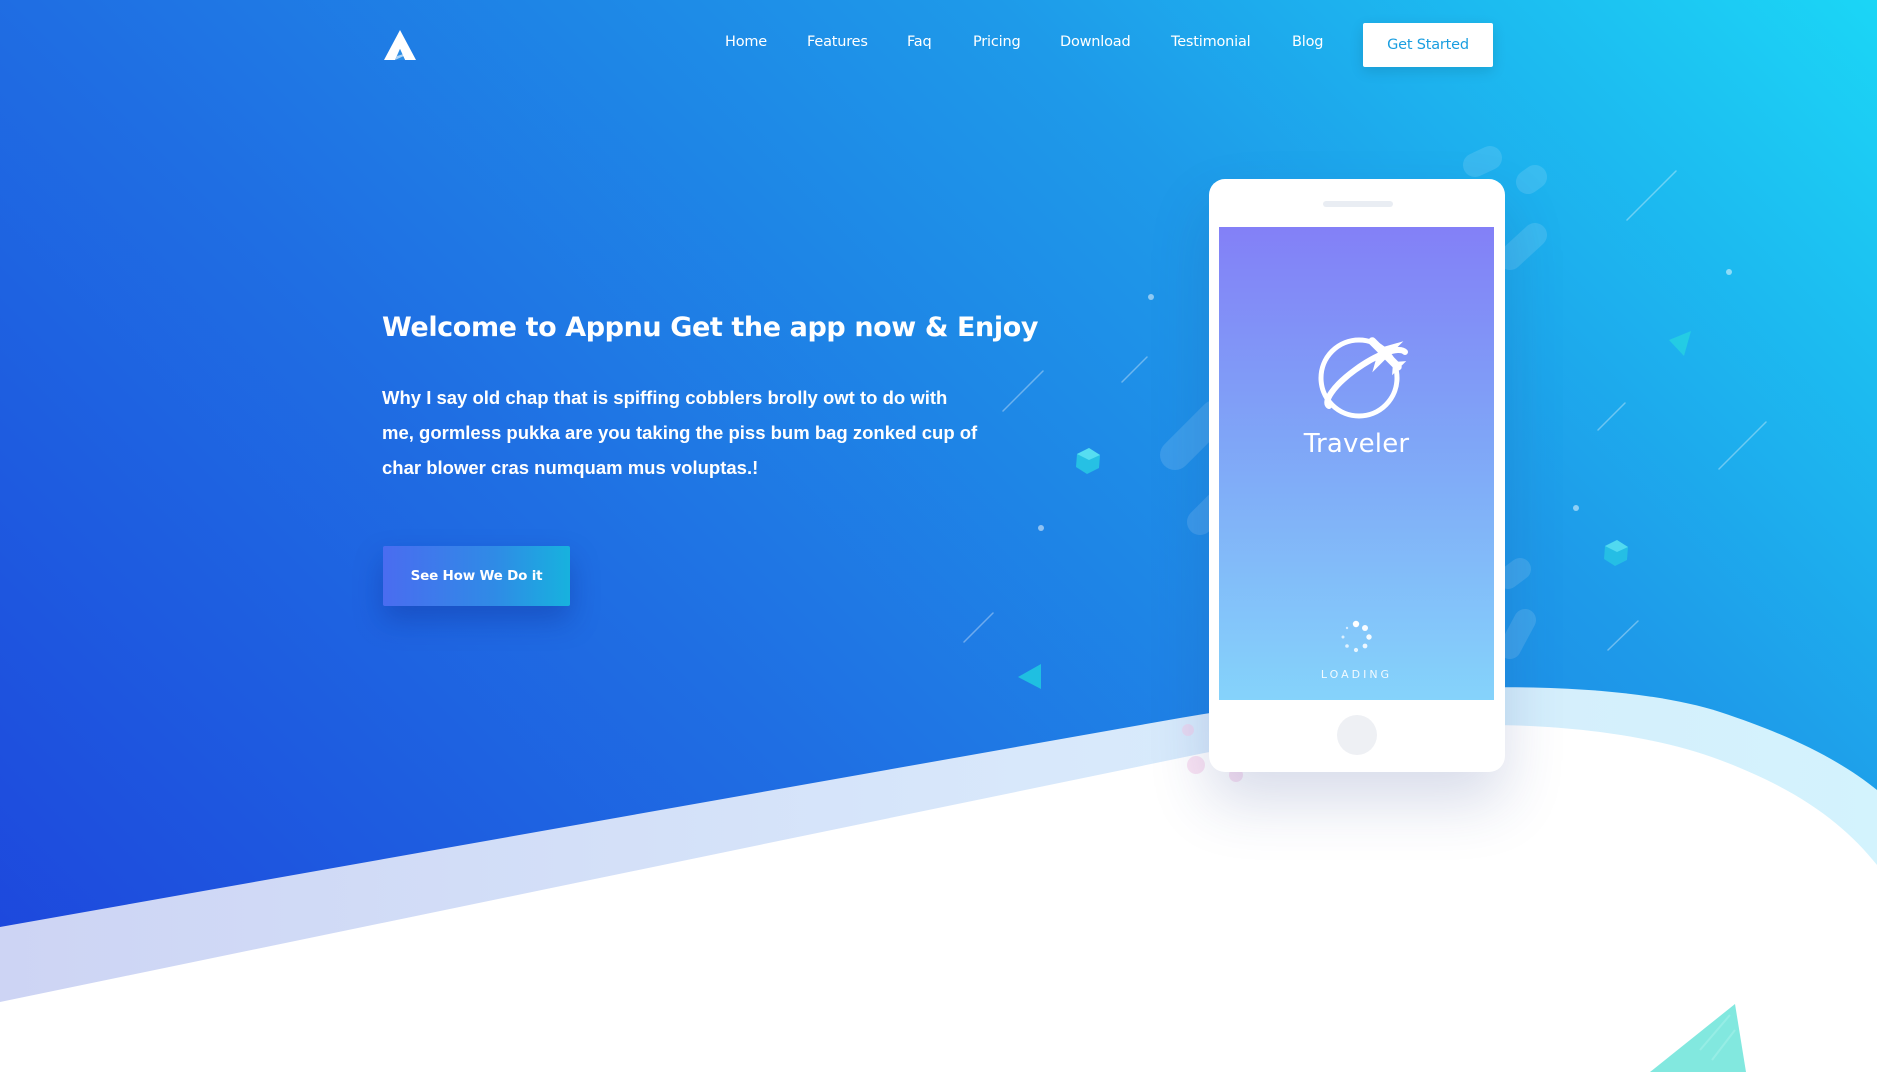 The height and width of the screenshot is (1072, 1877). I want to click on see-how-button: See How We Do it, so click(476, 576).